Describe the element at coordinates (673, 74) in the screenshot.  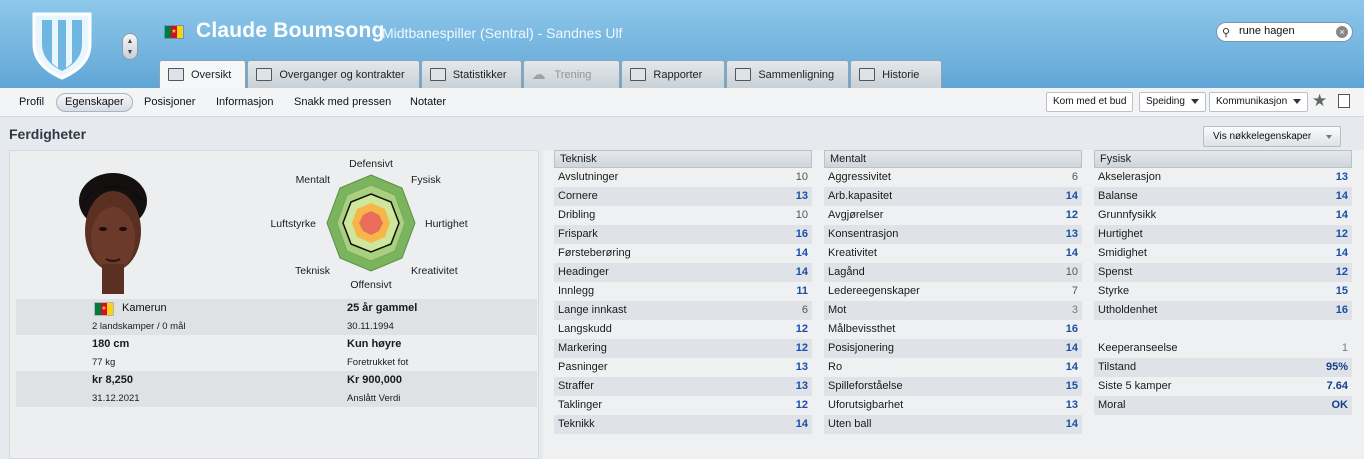
I see `tab-rapporter: Rapporter` at that location.